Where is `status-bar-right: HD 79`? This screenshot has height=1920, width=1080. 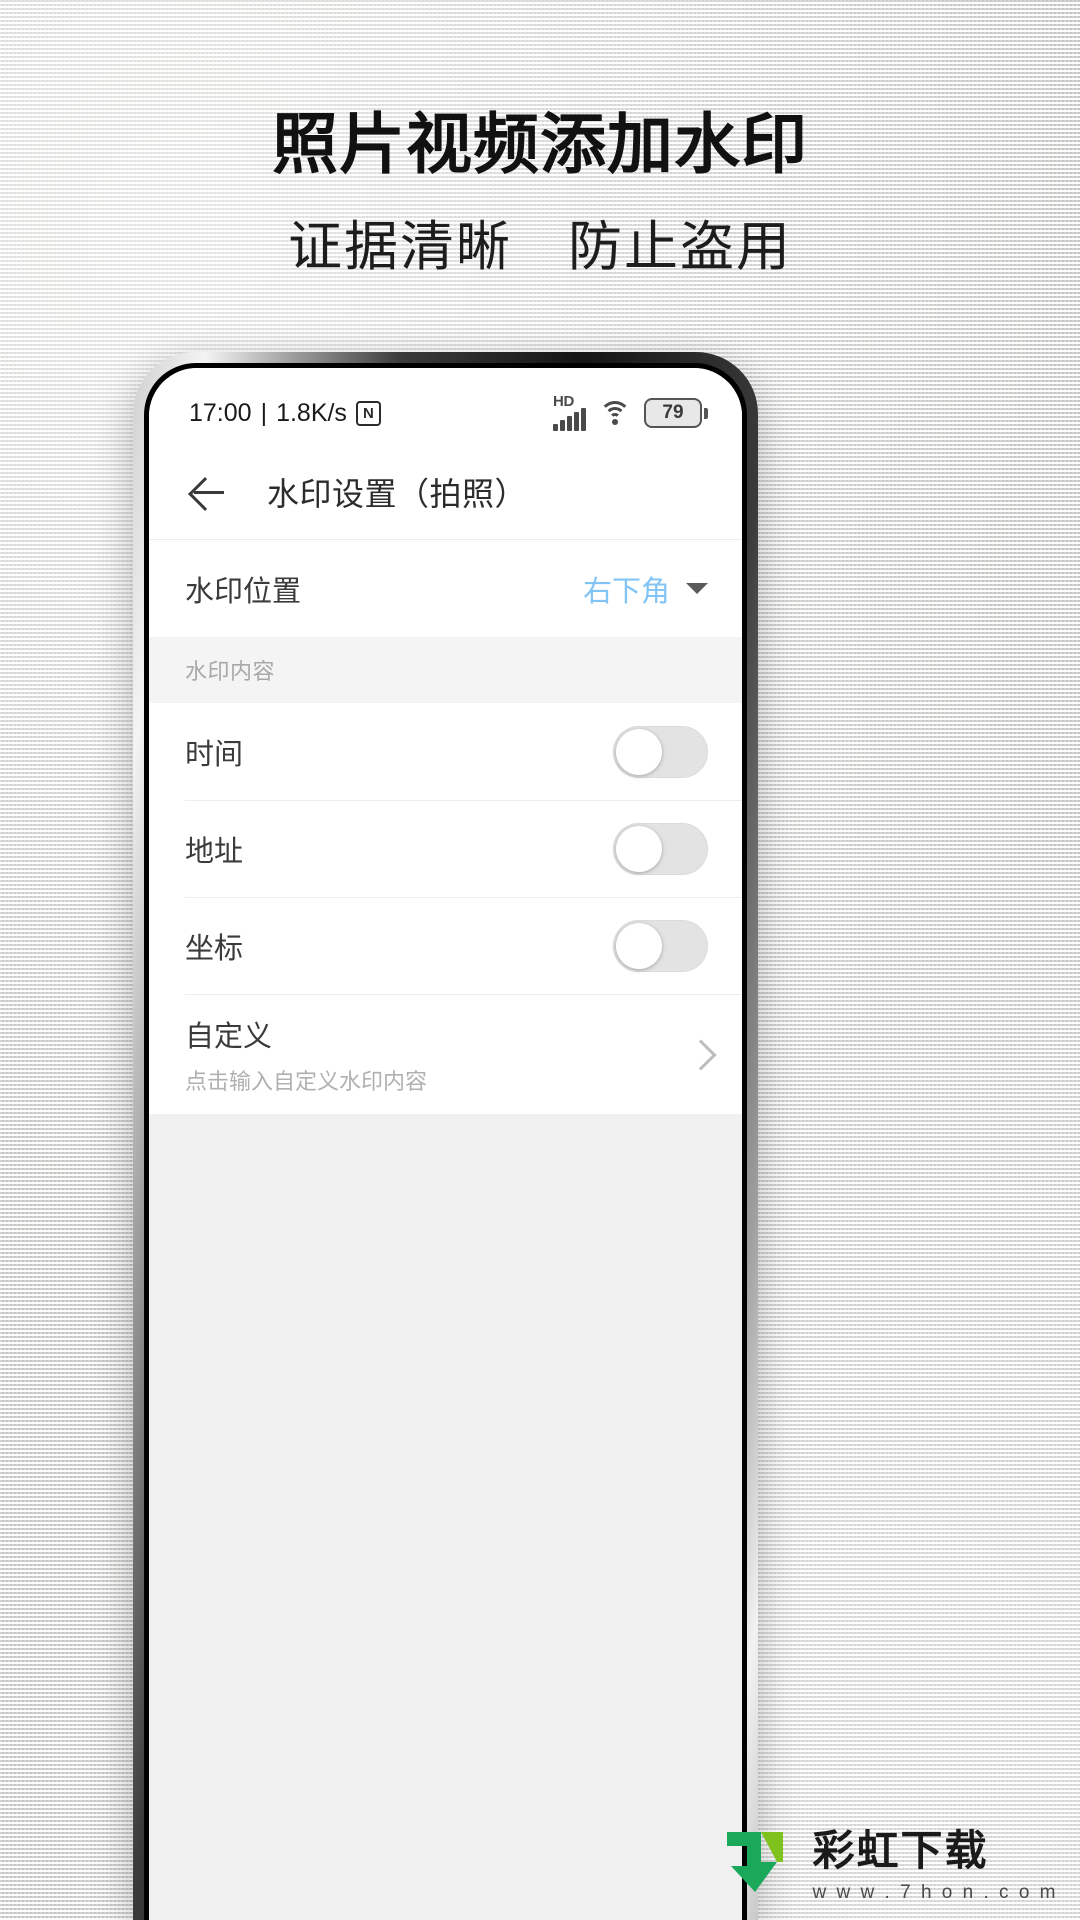
status-bar-right: HD 79 is located at coordinates (630, 411).